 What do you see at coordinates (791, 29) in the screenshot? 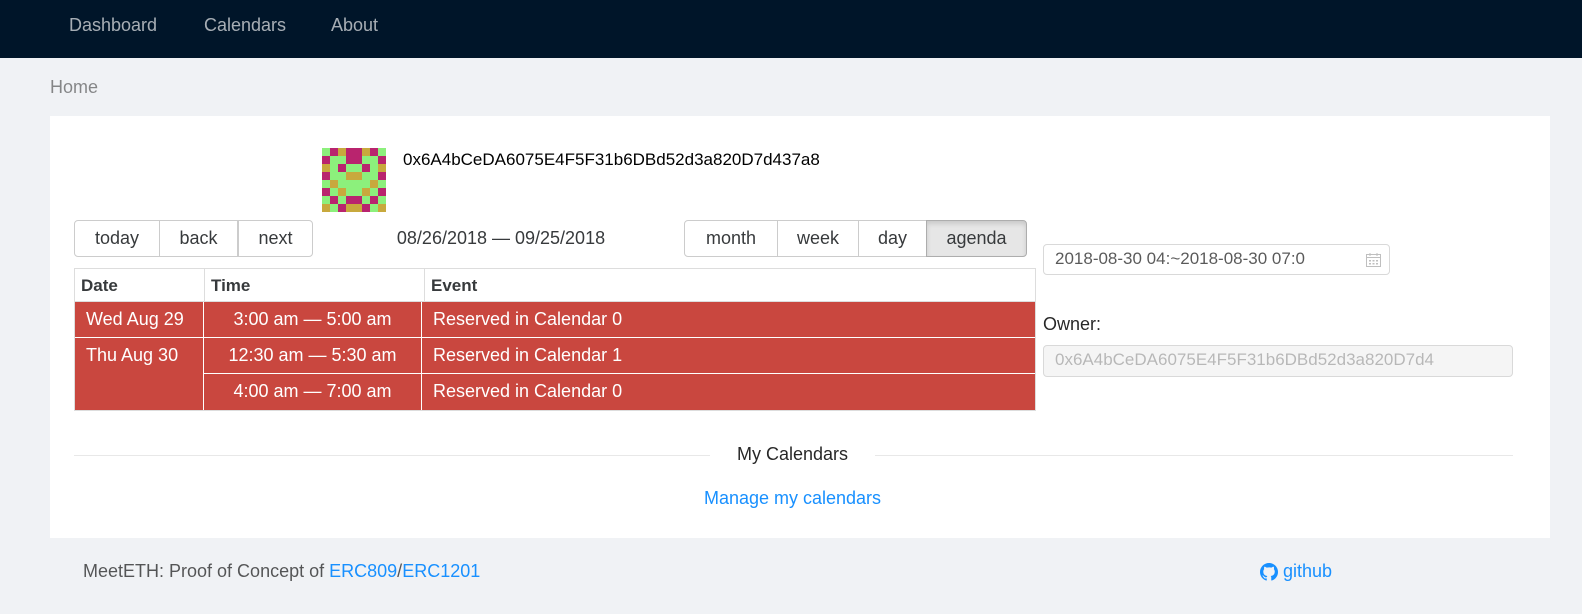
I see `top-nav: Dashboard Calendars About` at bounding box center [791, 29].